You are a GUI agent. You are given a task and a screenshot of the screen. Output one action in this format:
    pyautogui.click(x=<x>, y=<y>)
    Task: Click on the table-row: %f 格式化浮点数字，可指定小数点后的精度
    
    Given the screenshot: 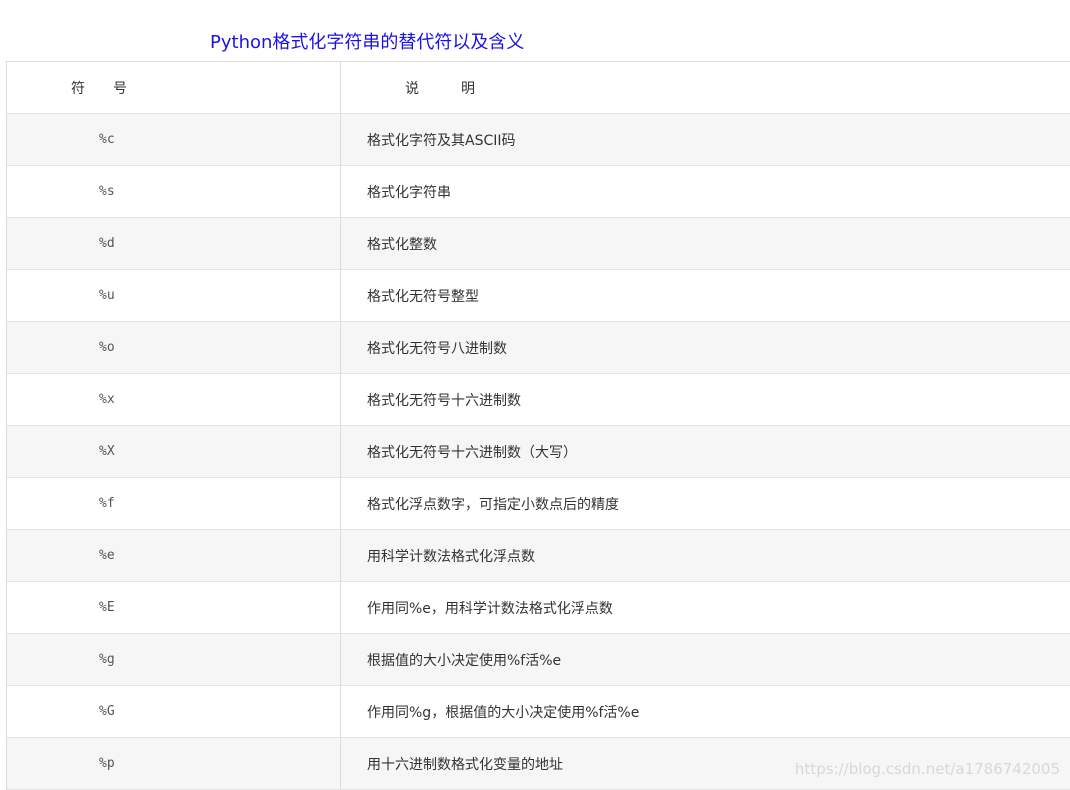 What is the action you would take?
    pyautogui.click(x=538, y=504)
    